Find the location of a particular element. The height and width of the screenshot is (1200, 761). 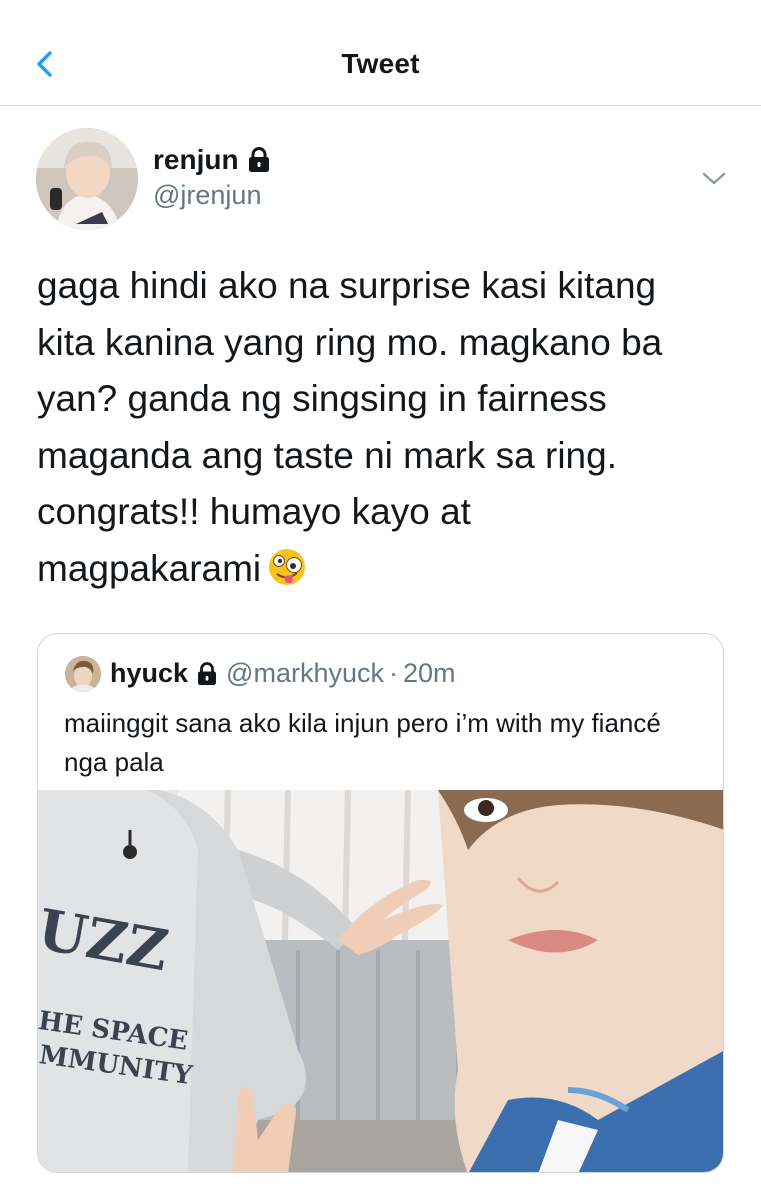

chevron-down-icon is located at coordinates (714, 178).